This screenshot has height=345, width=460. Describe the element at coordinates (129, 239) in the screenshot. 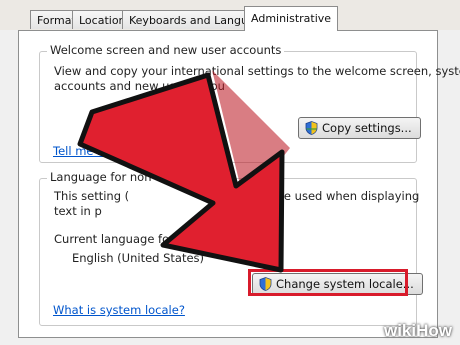

I see `current-language-label: Current language for non-` at that location.